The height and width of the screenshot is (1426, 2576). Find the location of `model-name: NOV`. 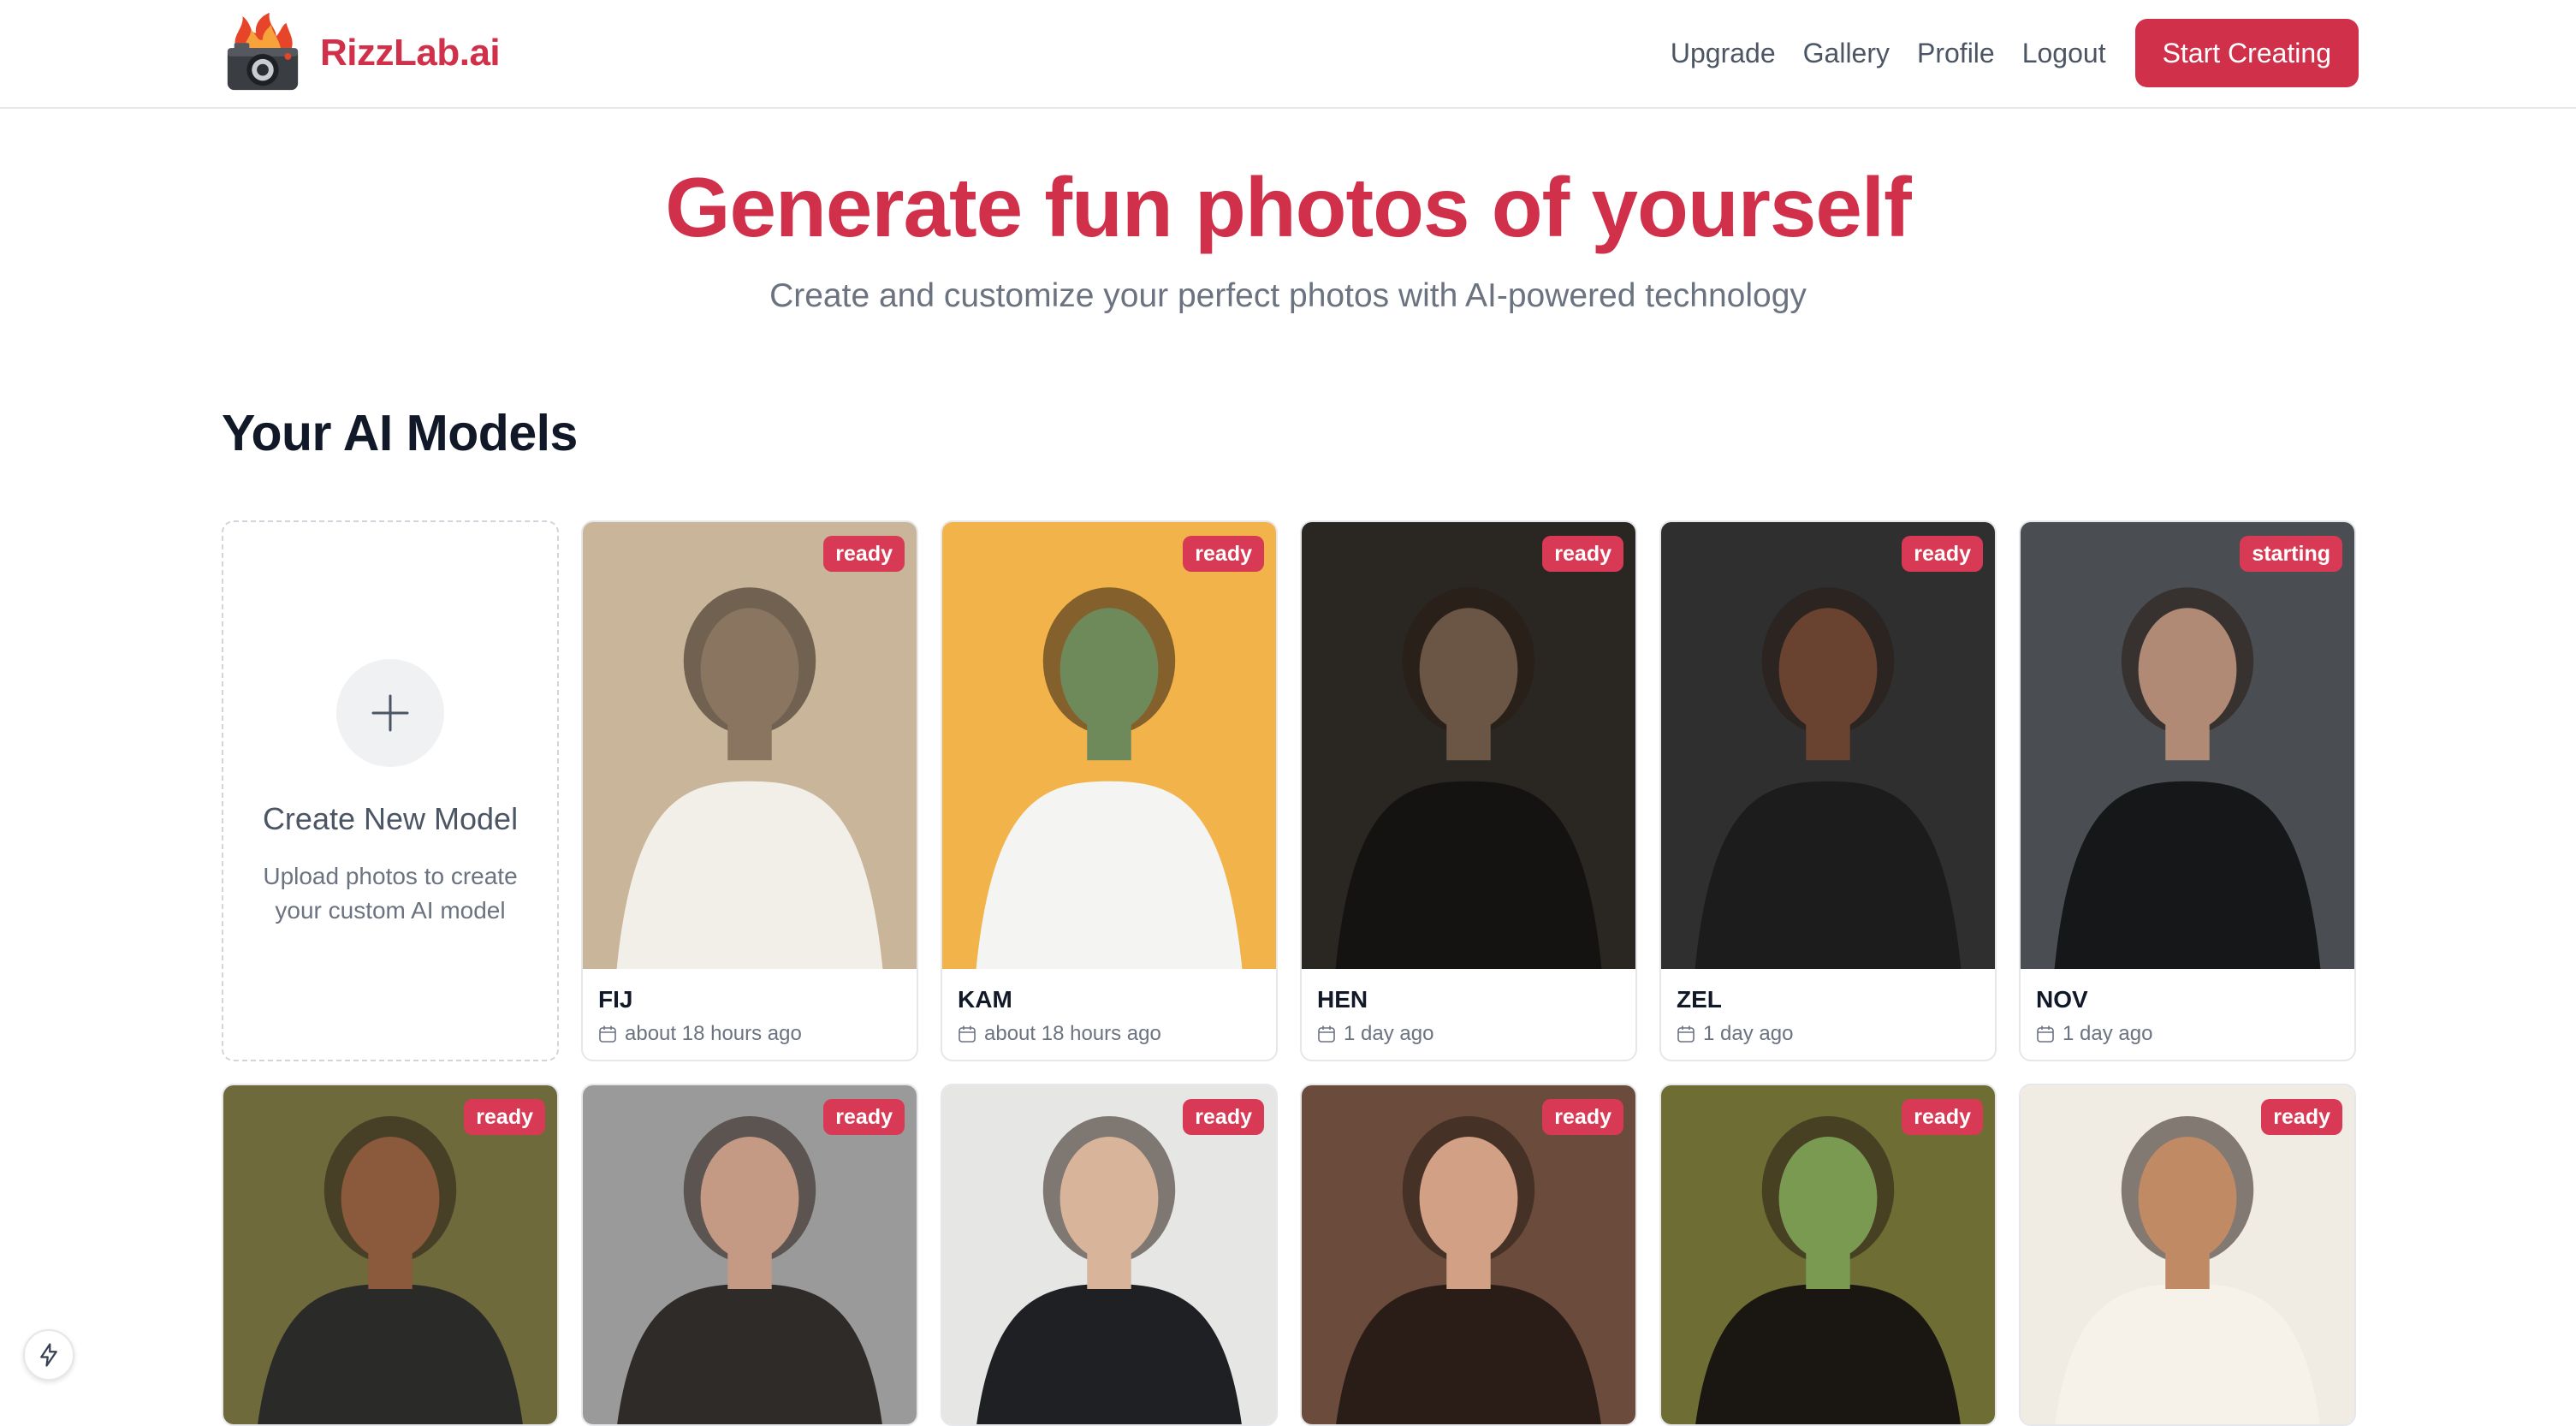

model-name: NOV is located at coordinates (2062, 1000).